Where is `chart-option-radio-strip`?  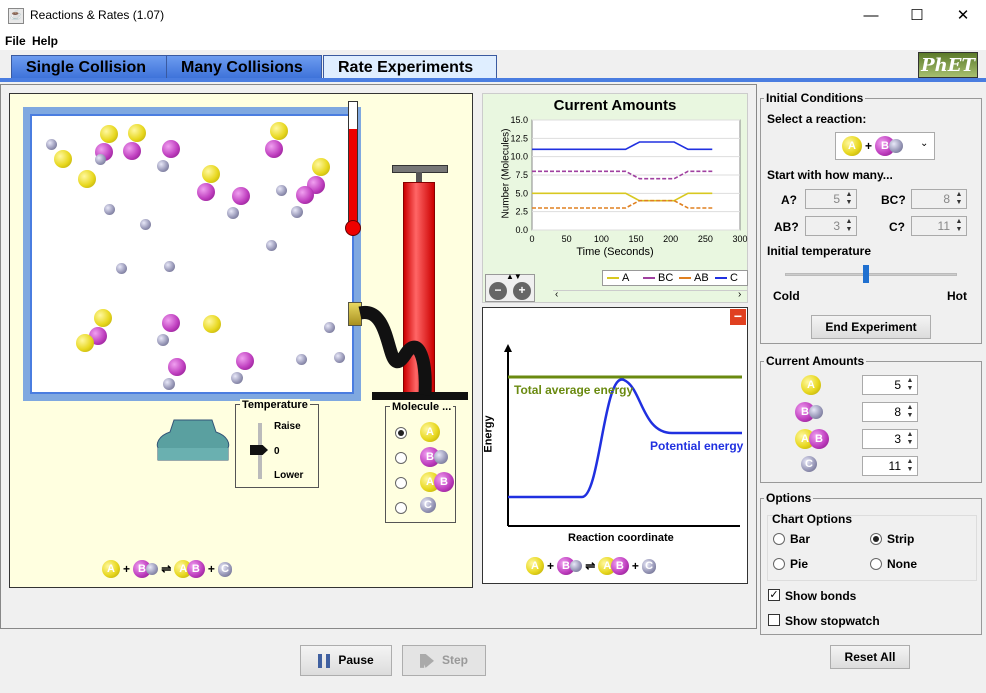 chart-option-radio-strip is located at coordinates (876, 539).